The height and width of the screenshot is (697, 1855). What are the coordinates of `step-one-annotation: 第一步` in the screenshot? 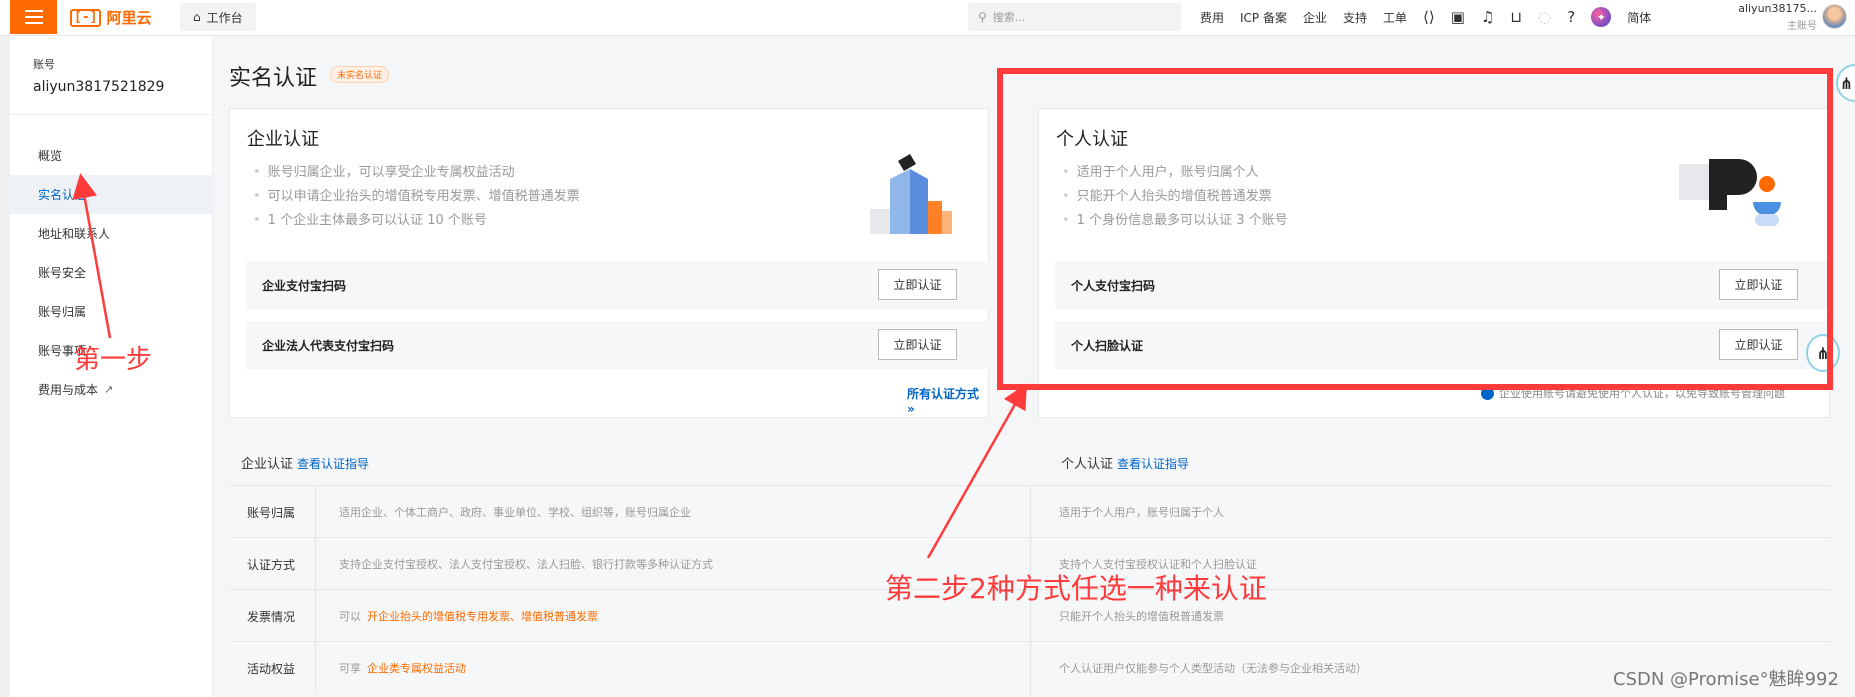 It's located at (113, 360).